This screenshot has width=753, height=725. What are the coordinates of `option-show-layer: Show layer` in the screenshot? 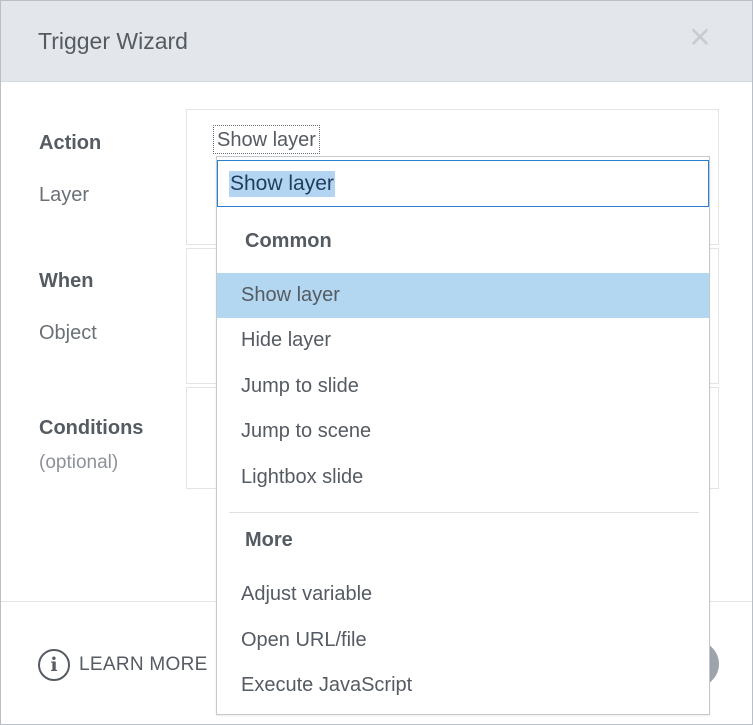 It's located at (463, 295).